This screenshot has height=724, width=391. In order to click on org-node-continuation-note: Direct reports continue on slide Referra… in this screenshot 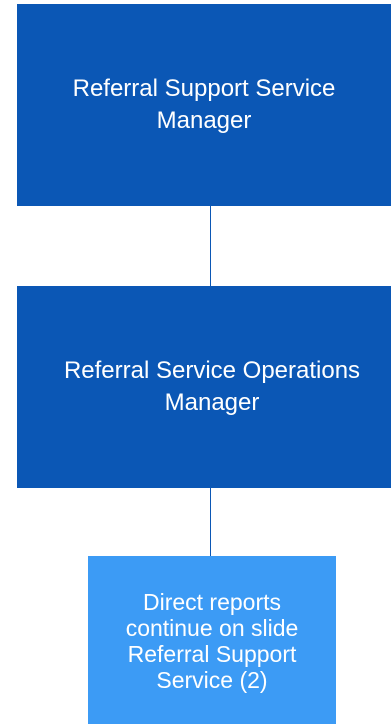, I will do `click(212, 640)`.